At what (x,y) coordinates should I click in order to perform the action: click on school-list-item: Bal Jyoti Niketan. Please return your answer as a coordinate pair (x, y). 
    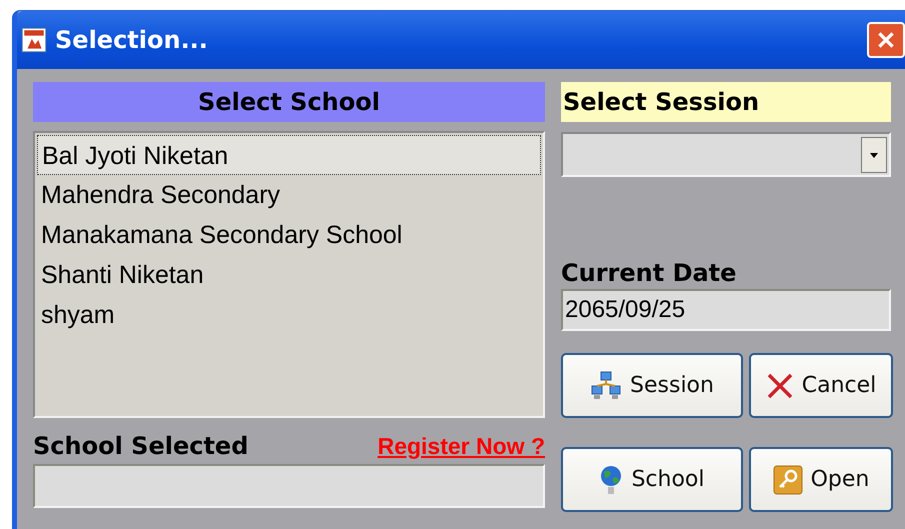
    Looking at the image, I should click on (289, 155).